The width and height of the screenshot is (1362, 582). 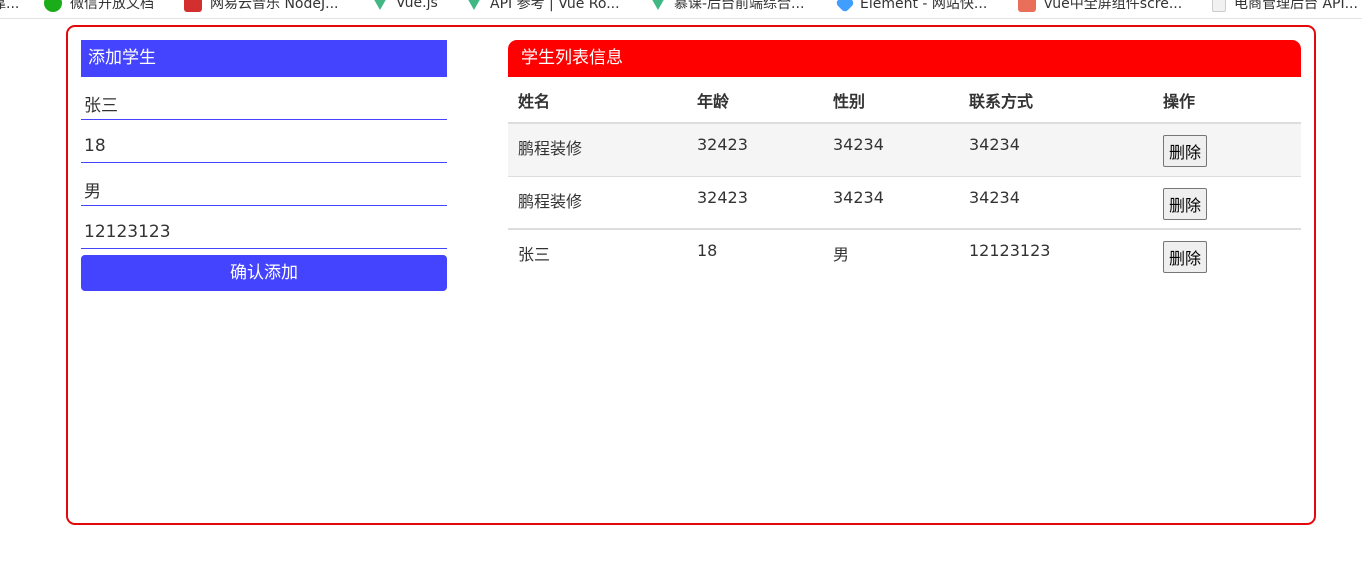 What do you see at coordinates (265, 189) in the screenshot?
I see `gender-input` at bounding box center [265, 189].